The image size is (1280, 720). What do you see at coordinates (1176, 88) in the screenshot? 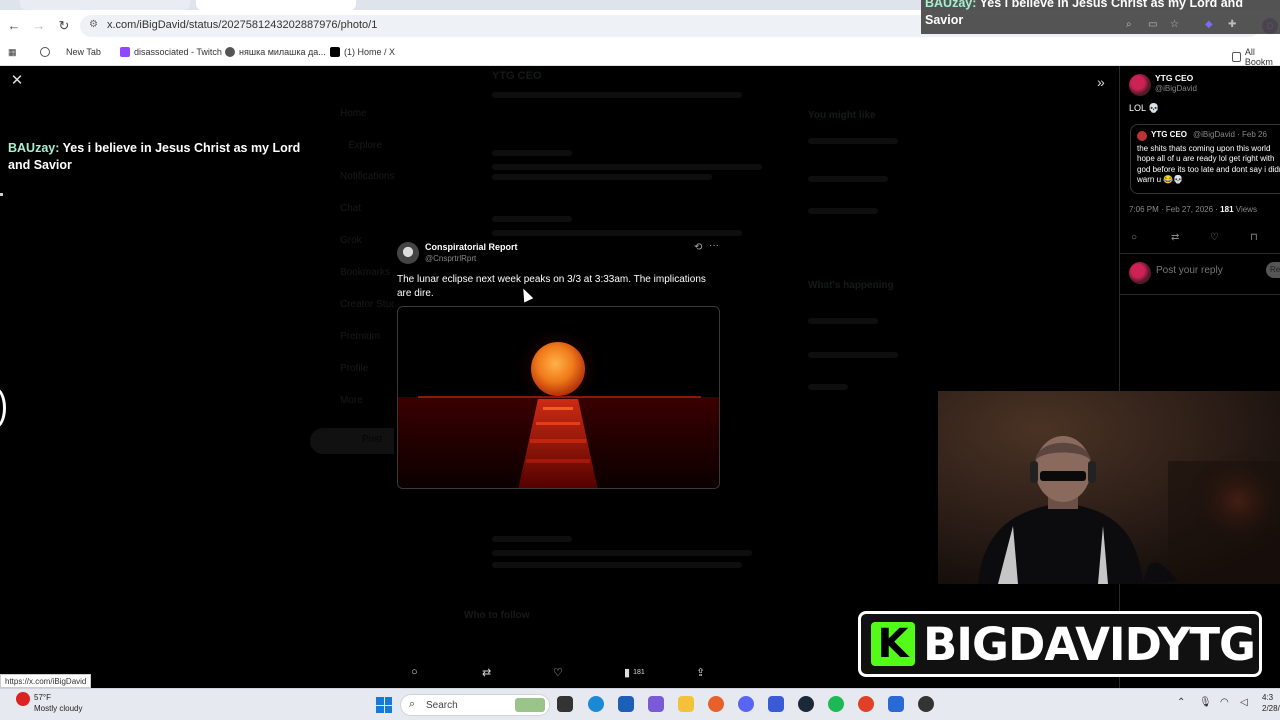
I see `author-handle: @iBigDavid` at bounding box center [1176, 88].